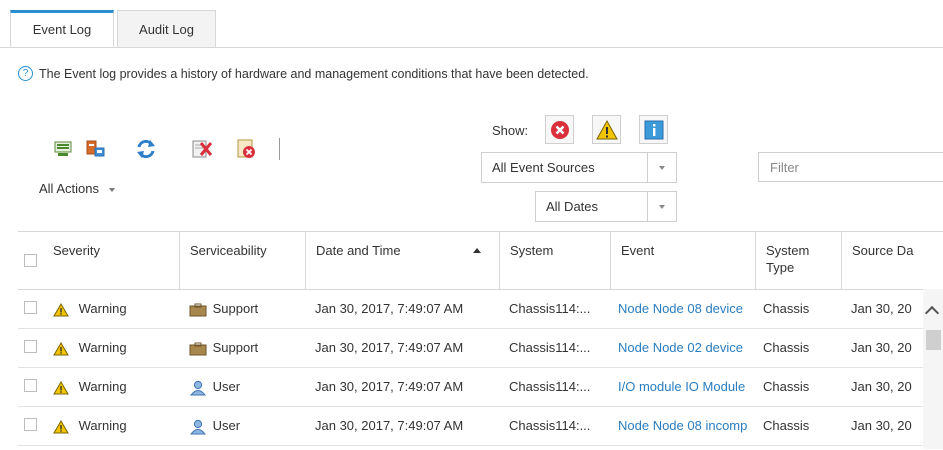 The width and height of the screenshot is (943, 450). What do you see at coordinates (932, 313) in the screenshot?
I see `chevron-up-icon` at bounding box center [932, 313].